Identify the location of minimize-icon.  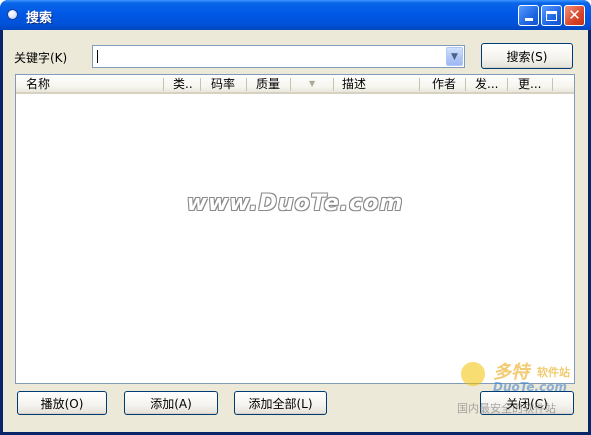
(528, 19).